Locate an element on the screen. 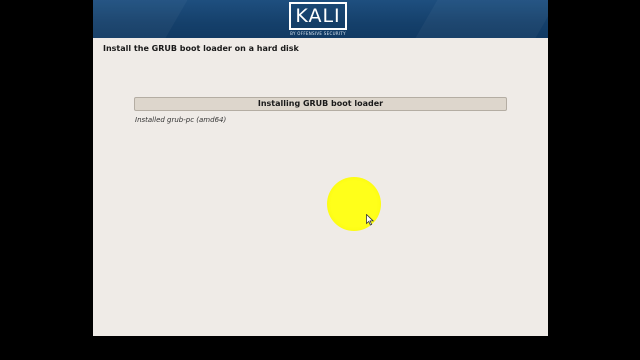 The height and width of the screenshot is (360, 640). progress-bar: Installing GRUB boot loader is located at coordinates (320, 104).